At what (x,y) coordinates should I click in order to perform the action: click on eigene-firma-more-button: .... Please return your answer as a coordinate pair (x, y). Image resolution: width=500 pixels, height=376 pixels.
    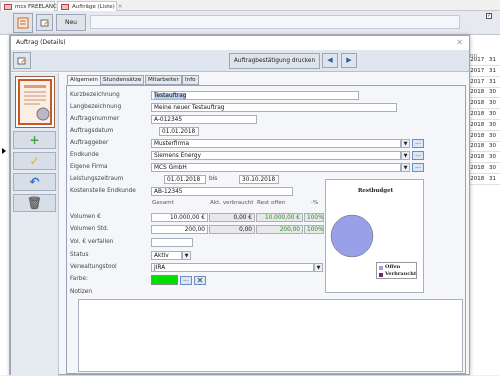
    Looking at the image, I should click on (418, 167).